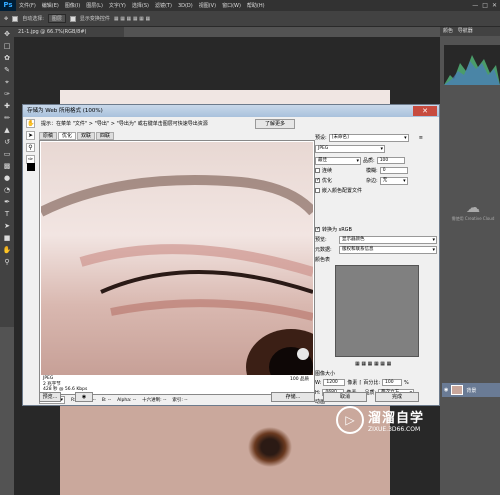 The width and height of the screenshot is (500, 495). I want to click on menu-file: 文件(F), so click(27, 5).